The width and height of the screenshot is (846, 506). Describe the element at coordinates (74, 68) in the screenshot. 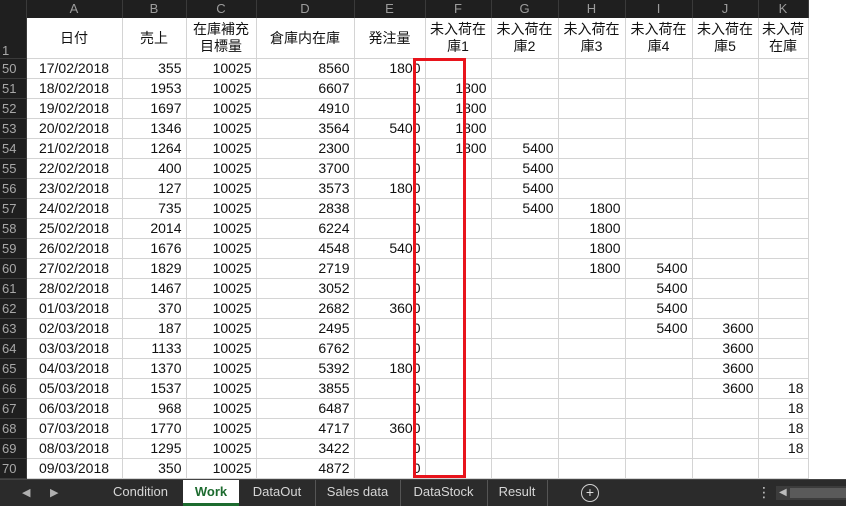

I see `data-cell: 17/02/2018` at that location.